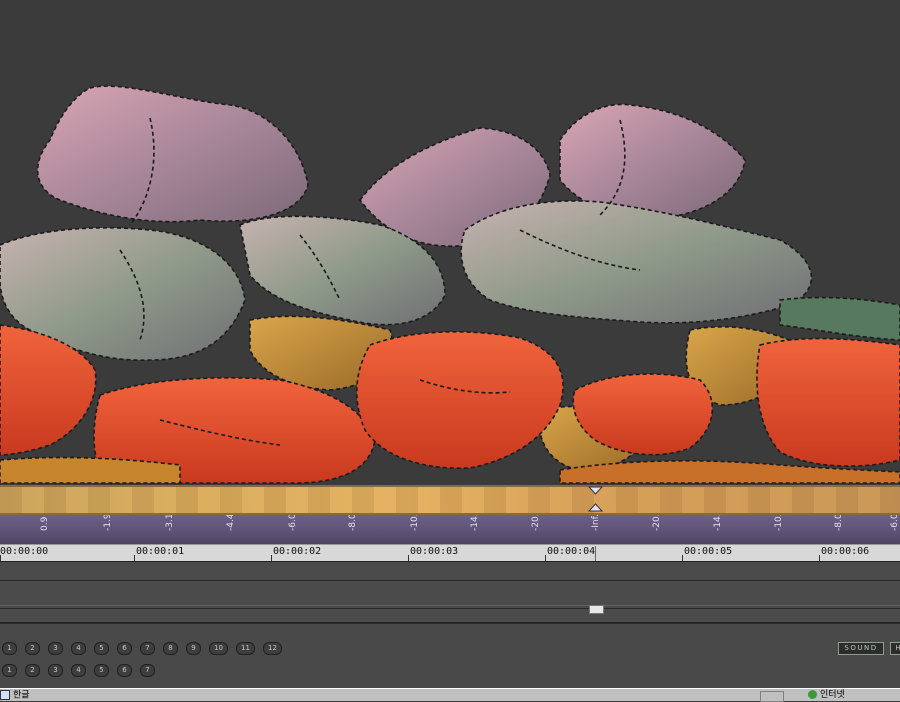 The height and width of the screenshot is (702, 900). What do you see at coordinates (861, 648) in the screenshot?
I see `sound-button: SOUND` at bounding box center [861, 648].